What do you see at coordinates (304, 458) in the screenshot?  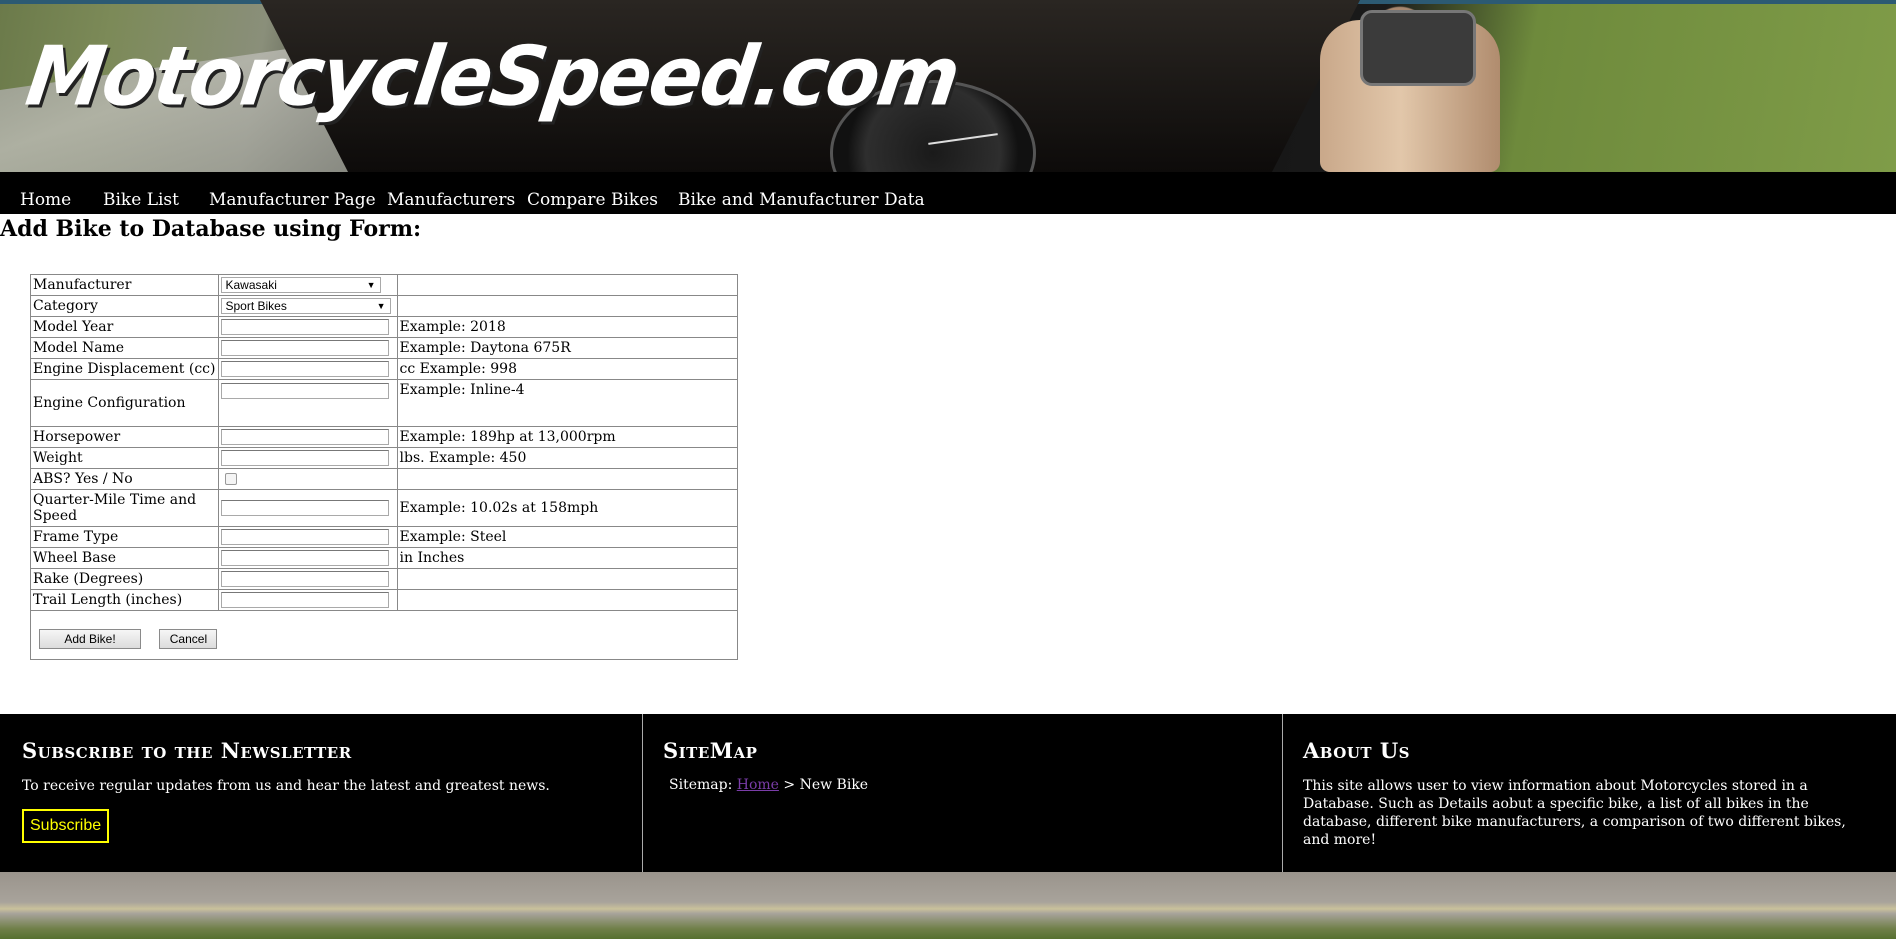 I see `weight-input` at bounding box center [304, 458].